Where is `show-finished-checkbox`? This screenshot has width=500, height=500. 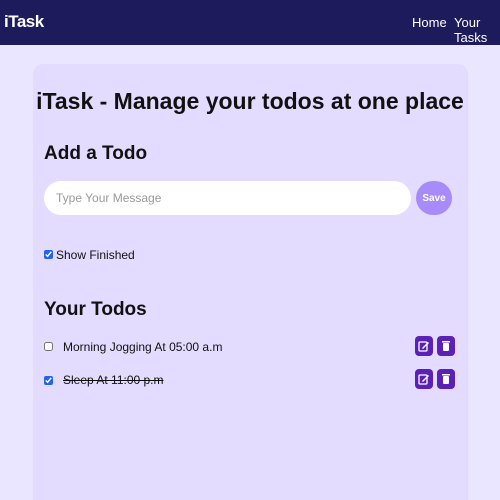
show-finished-checkbox is located at coordinates (48, 254).